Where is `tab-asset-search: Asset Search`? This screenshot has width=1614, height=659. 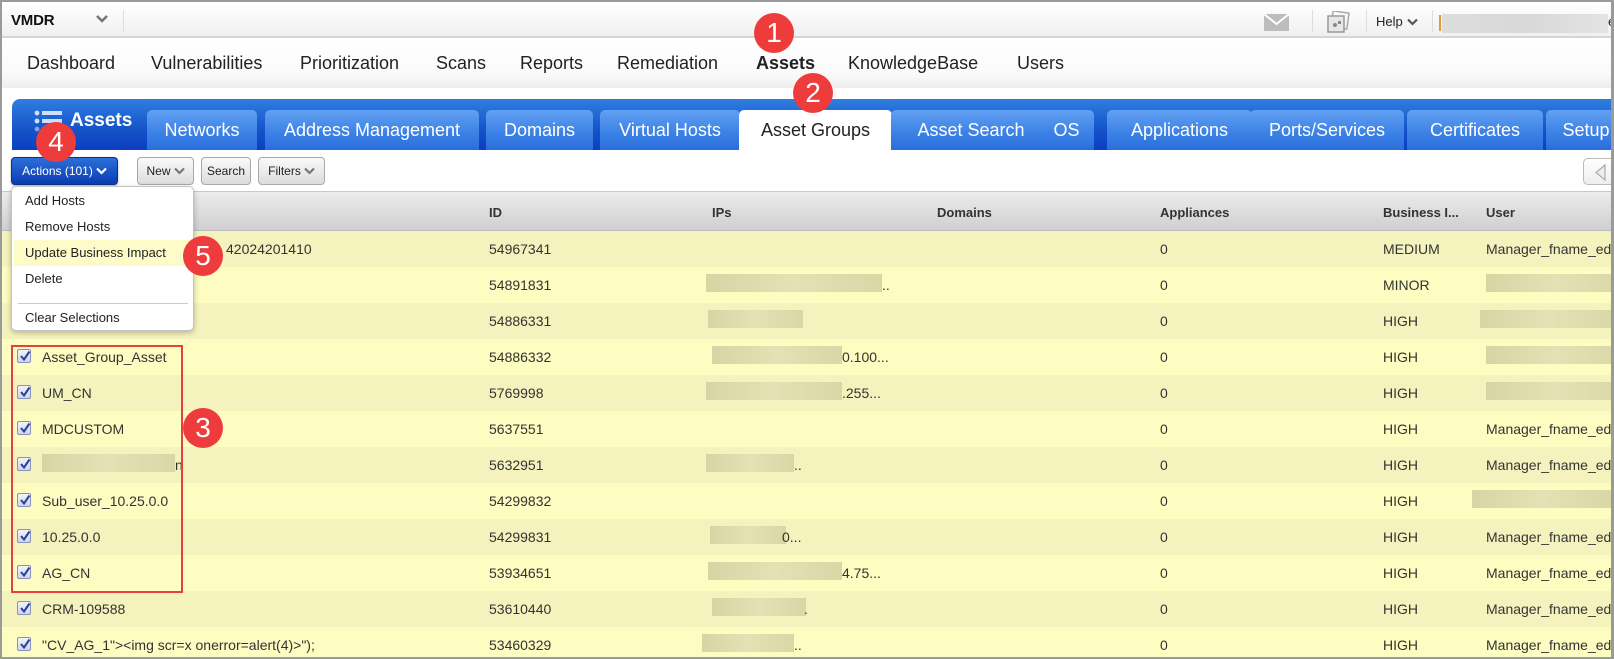
tab-asset-search: Asset Search is located at coordinates (971, 130).